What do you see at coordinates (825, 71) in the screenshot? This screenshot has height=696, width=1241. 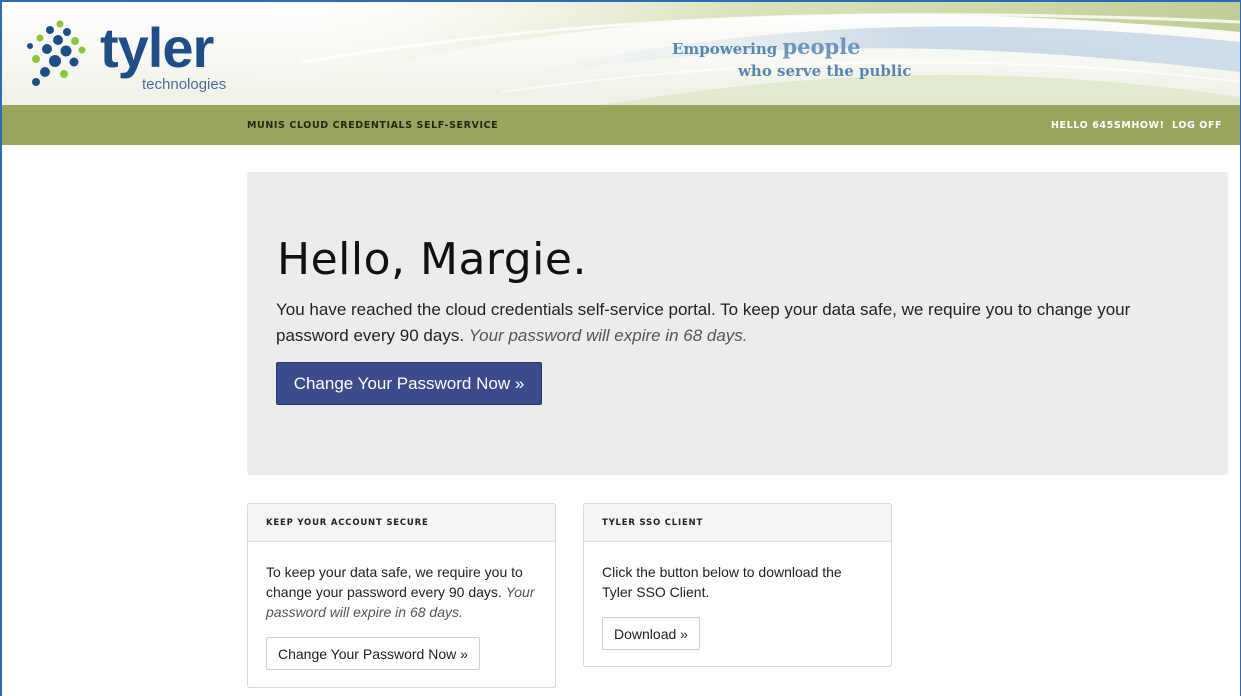 I see `tagline-line2: who serve the public` at bounding box center [825, 71].